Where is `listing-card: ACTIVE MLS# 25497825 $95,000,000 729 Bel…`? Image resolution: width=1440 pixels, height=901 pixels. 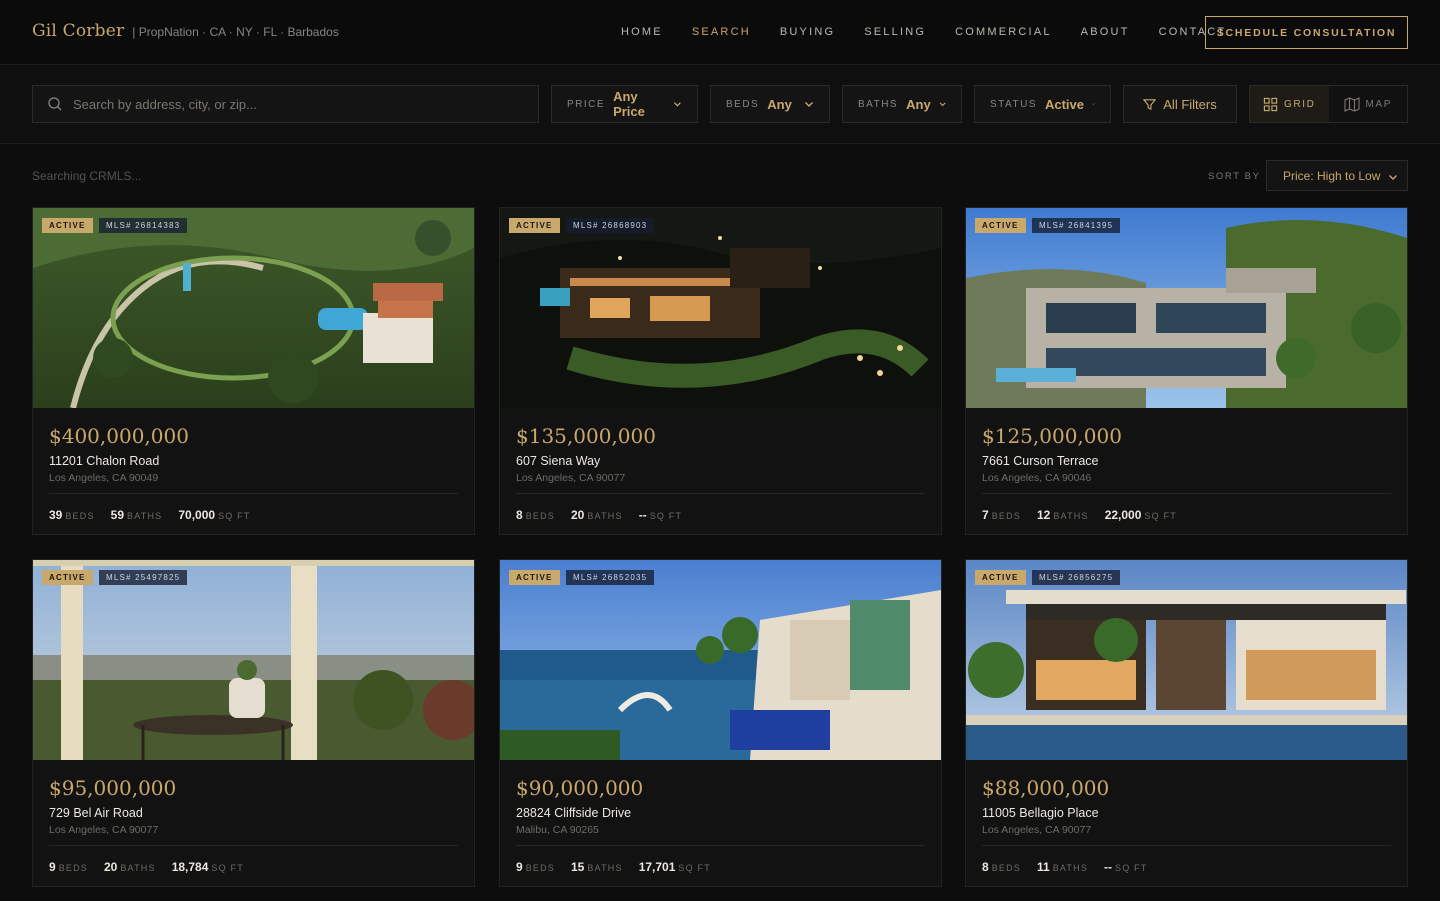 listing-card: ACTIVE MLS# 25497825 $95,000,000 729 Bel… is located at coordinates (253, 723).